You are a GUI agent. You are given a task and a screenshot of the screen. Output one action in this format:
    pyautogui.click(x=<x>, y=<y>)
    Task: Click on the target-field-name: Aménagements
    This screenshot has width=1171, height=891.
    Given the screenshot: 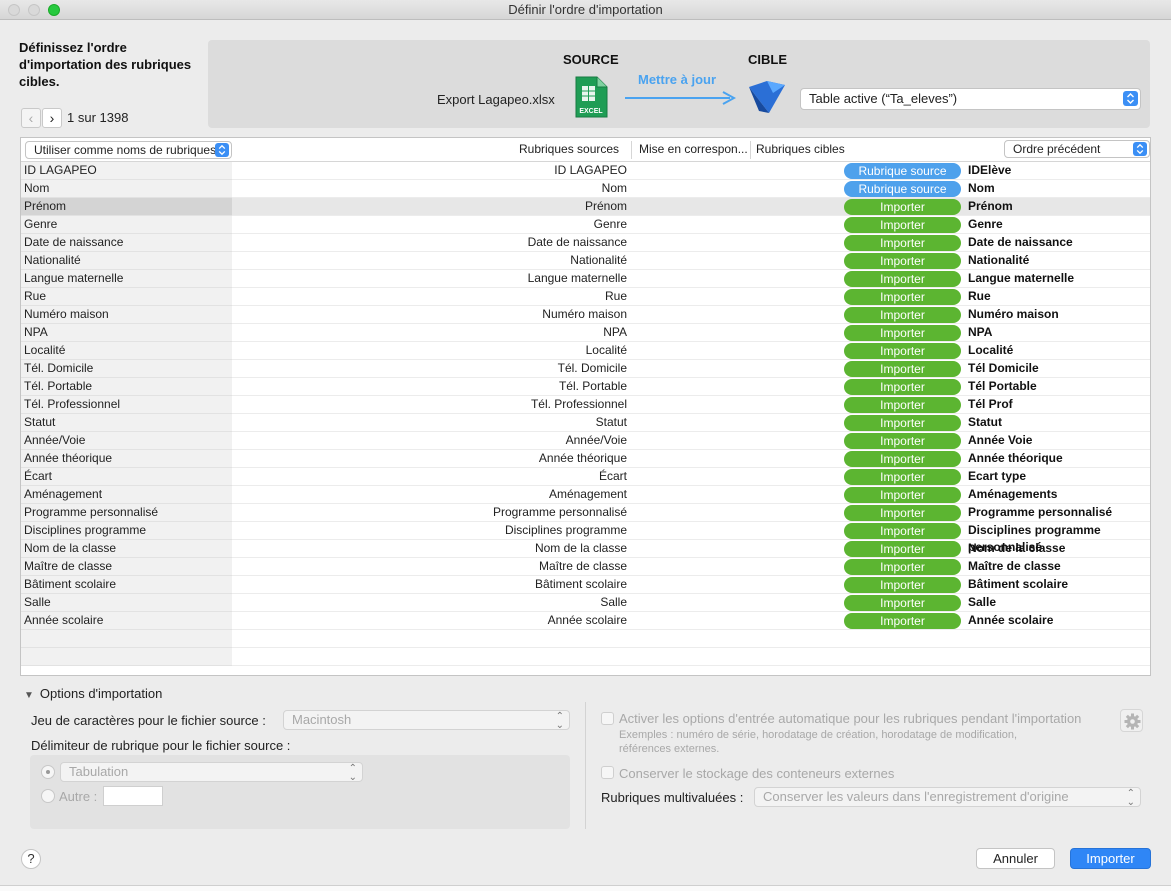 What is the action you would take?
    pyautogui.click(x=1012, y=494)
    